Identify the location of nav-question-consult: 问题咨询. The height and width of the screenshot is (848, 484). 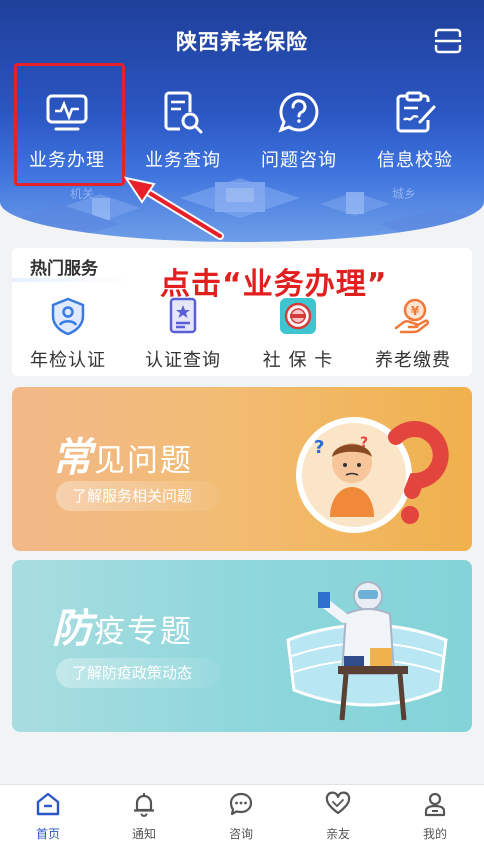
(299, 131).